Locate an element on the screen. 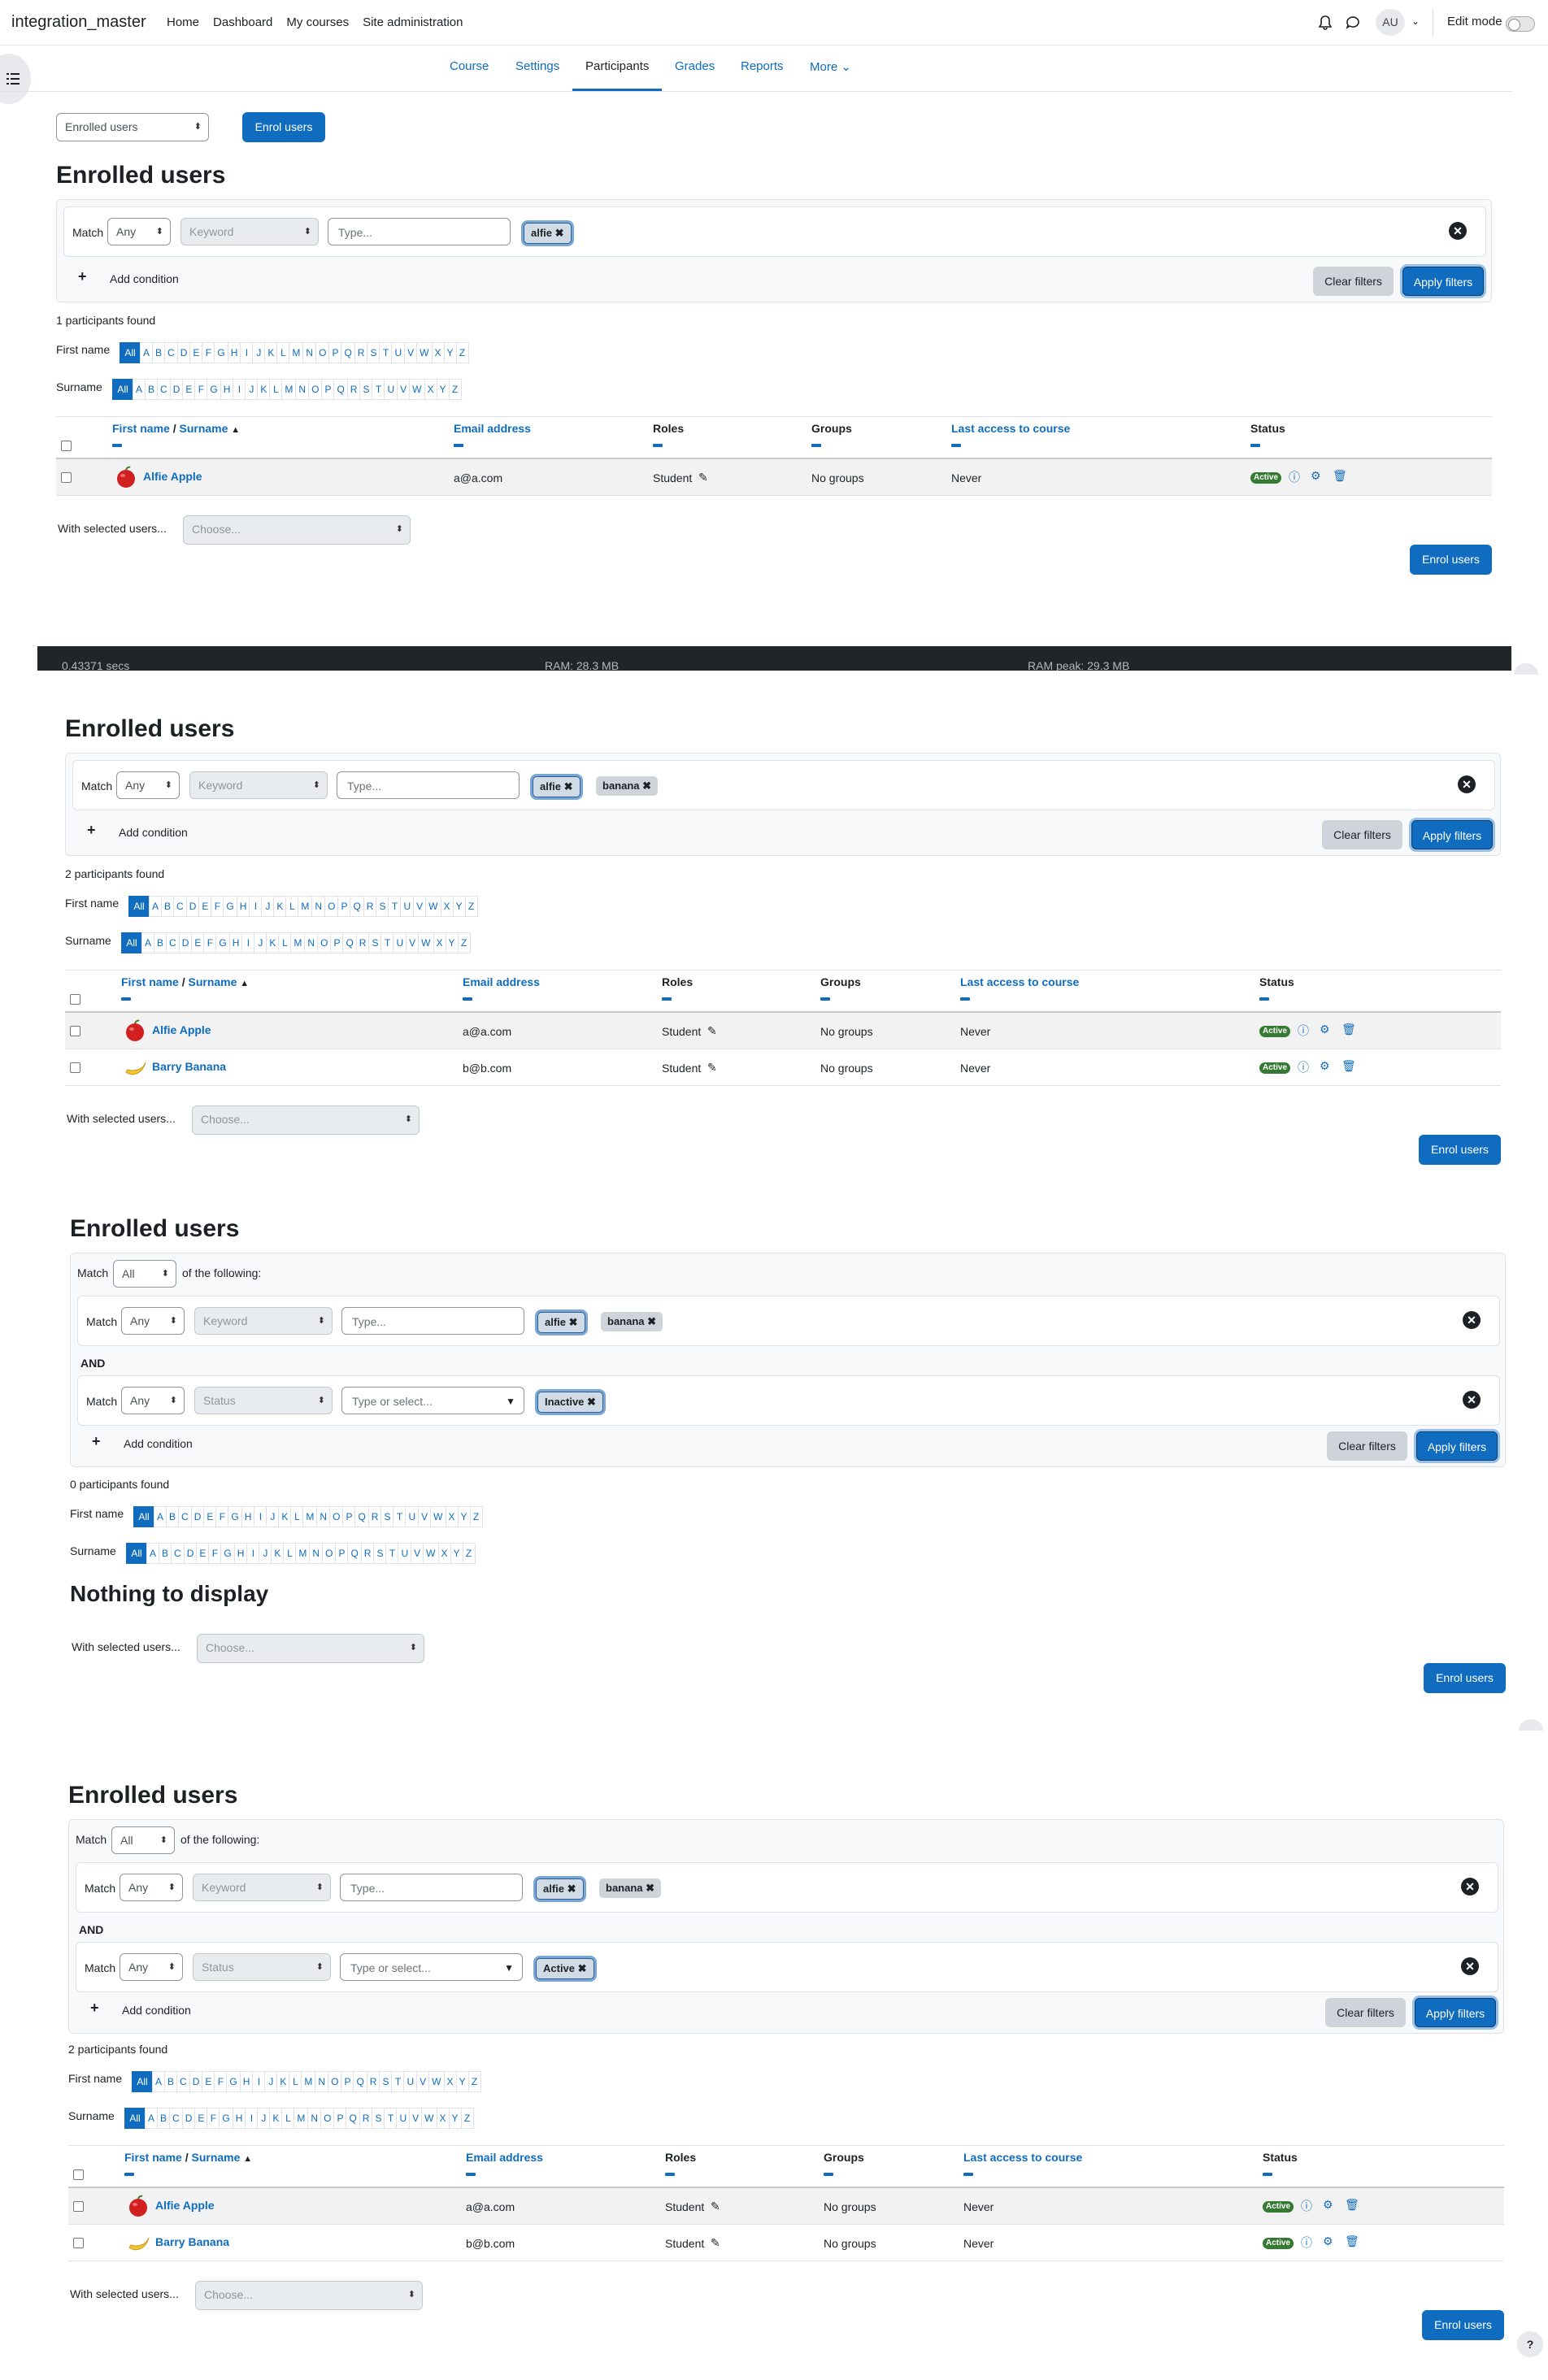 Image resolution: width=1548 pixels, height=2380 pixels. user-name-link: Barry Banana is located at coordinates (192, 2241).